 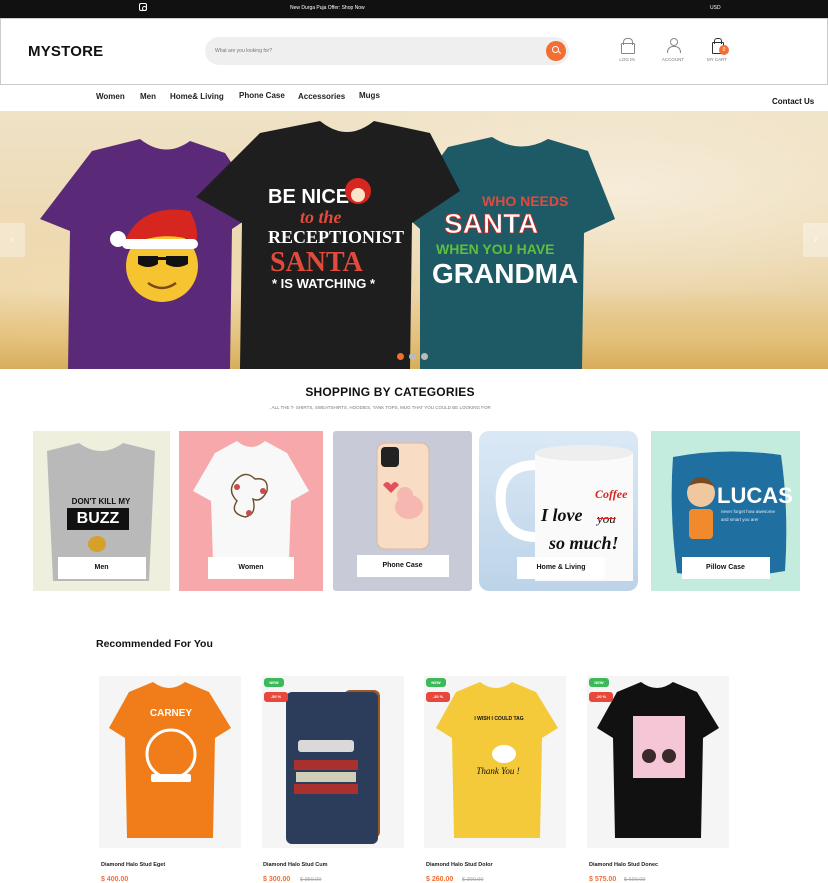 What do you see at coordinates (277, 879) in the screenshot?
I see `product-2-price: $ 300.00` at bounding box center [277, 879].